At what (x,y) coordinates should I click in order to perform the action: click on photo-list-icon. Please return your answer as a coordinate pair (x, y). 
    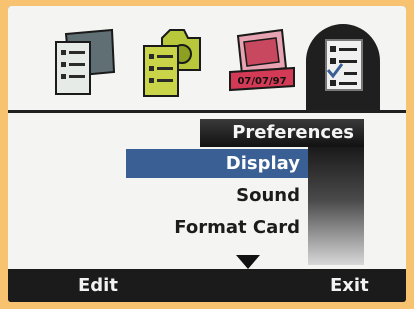
    Looking at the image, I should click on (85, 61).